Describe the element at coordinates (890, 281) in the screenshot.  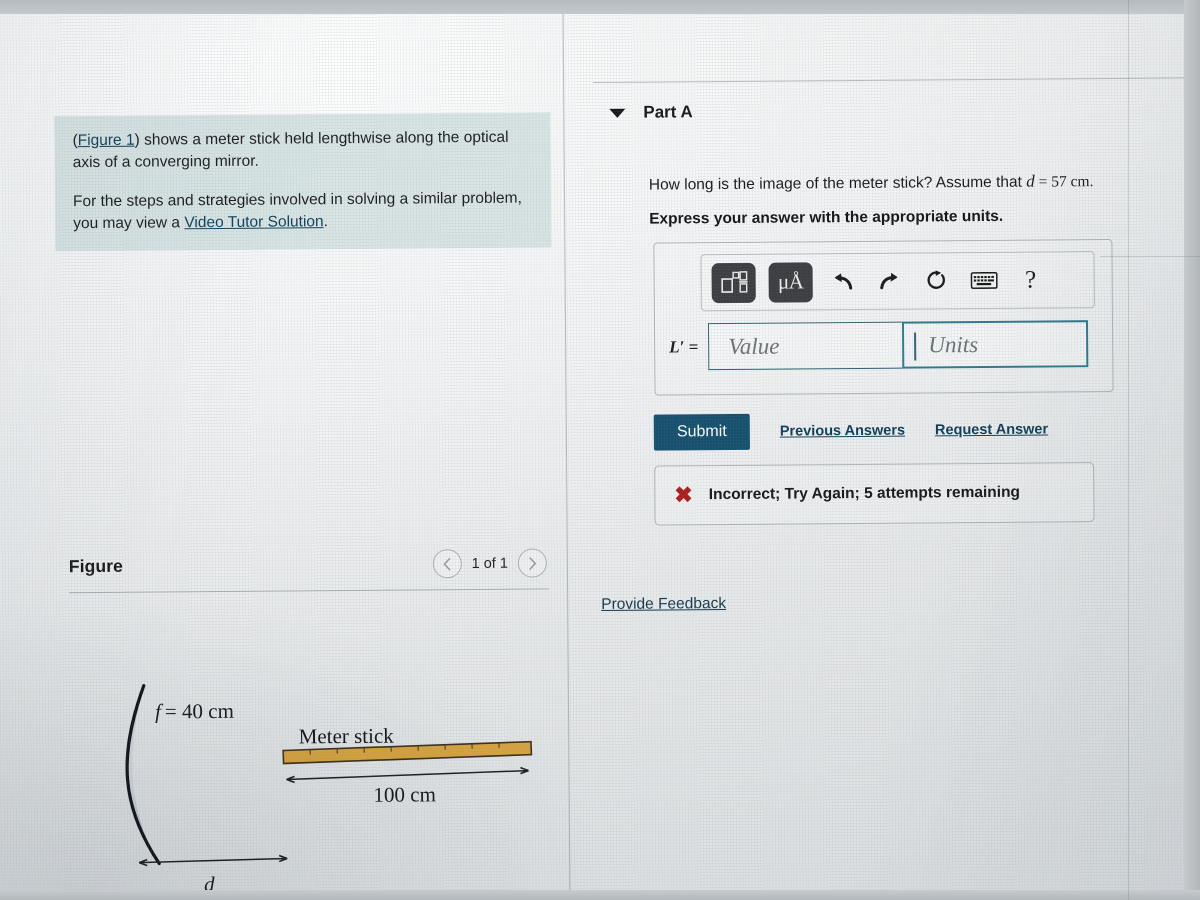
I see `redo-arrow-icon` at that location.